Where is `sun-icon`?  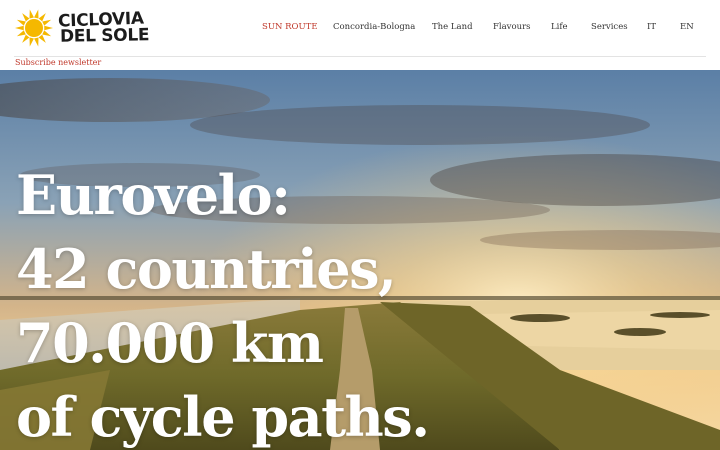
sun-icon is located at coordinates (34, 28).